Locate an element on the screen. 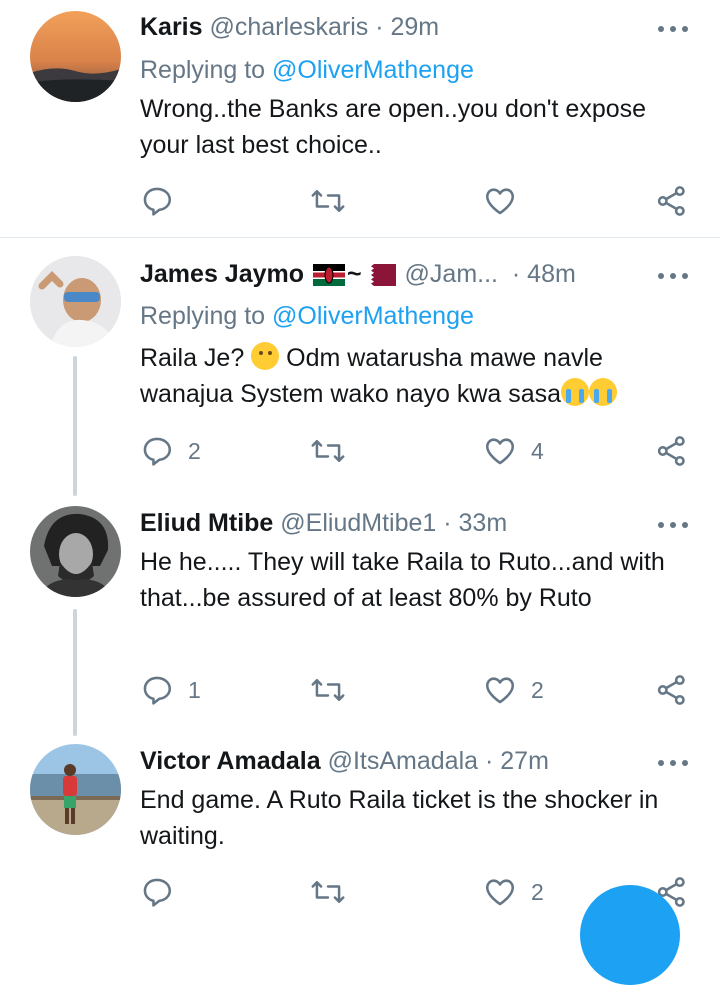  tweet-header: Eliud Mtibe @EliudMtibe1 · 33m is located at coordinates (400, 523).